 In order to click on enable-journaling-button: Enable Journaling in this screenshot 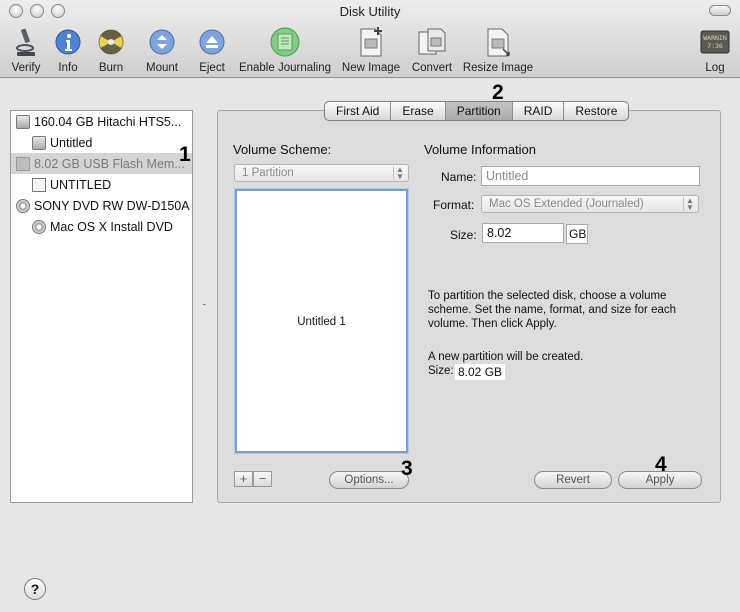, I will do `click(285, 50)`.